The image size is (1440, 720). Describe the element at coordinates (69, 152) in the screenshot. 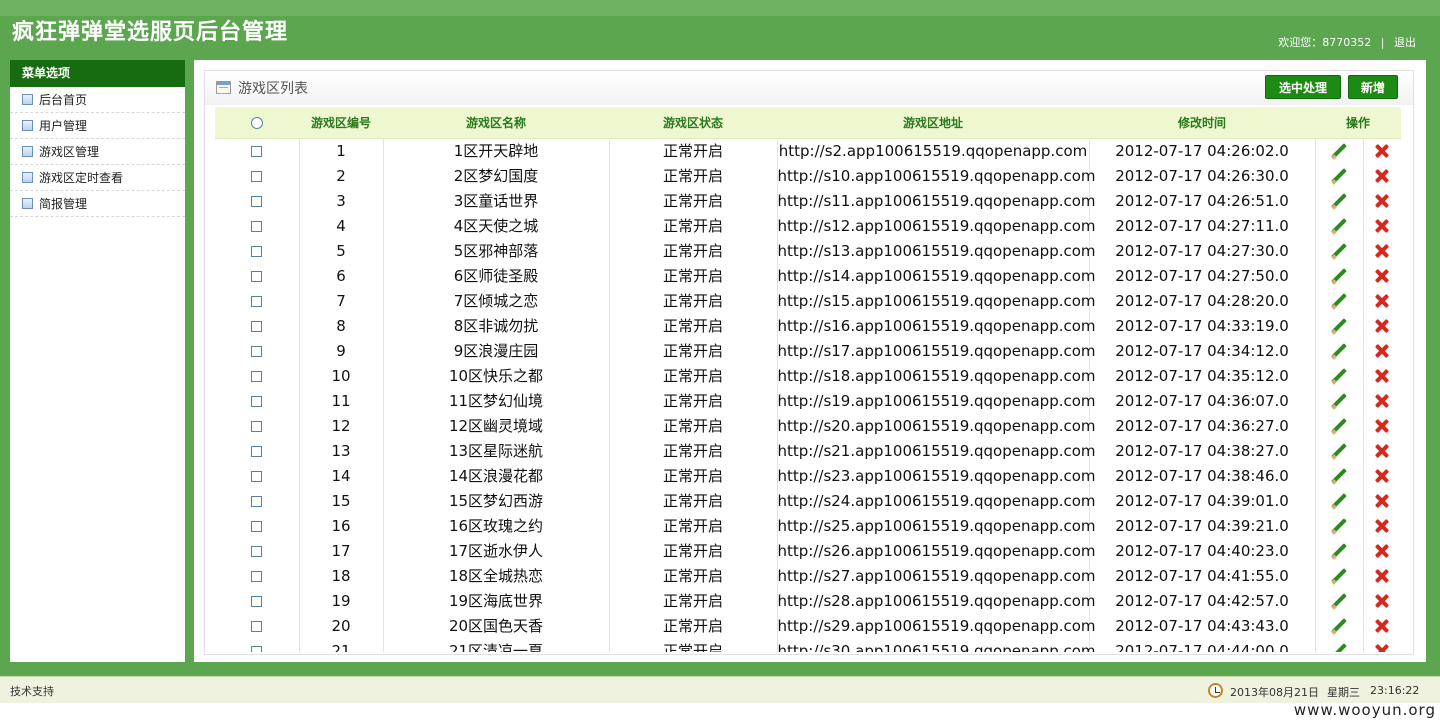

I see `sidebar-item-label: 游戏区管理` at that location.